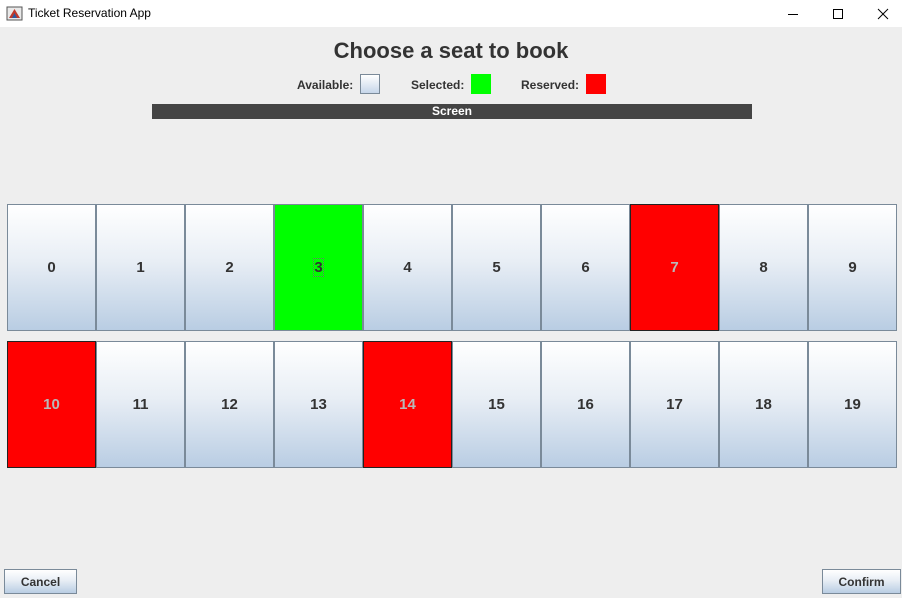 The width and height of the screenshot is (902, 598). I want to click on seat-label: 16, so click(585, 404).